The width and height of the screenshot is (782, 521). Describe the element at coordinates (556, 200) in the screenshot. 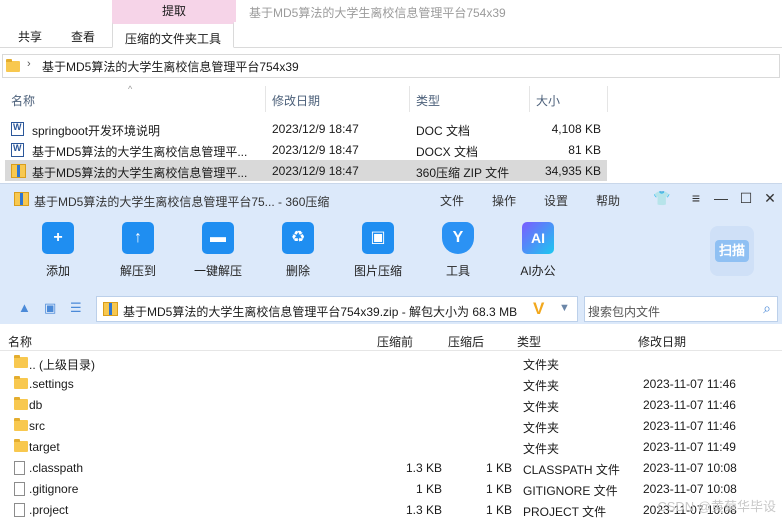

I see `menu-settings: 设置` at that location.